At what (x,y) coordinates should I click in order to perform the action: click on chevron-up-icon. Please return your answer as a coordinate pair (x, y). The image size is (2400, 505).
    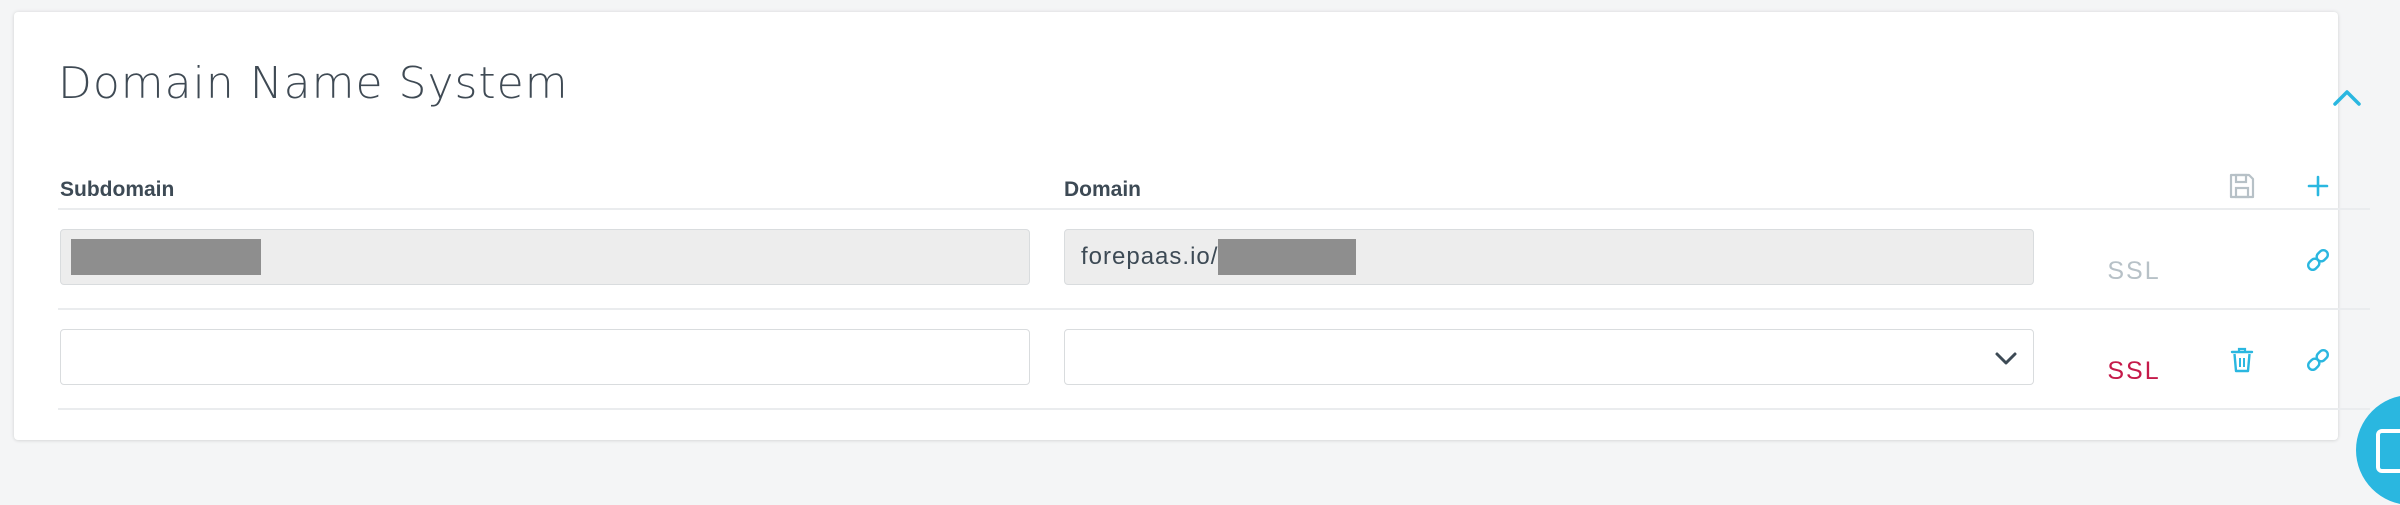
    Looking at the image, I should click on (2347, 98).